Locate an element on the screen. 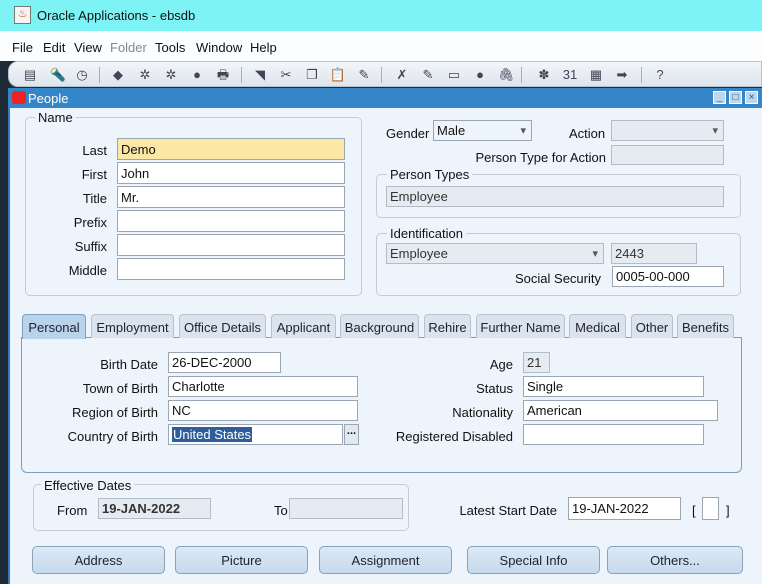 The image size is (762, 584). gender-select: Male is located at coordinates (482, 130).